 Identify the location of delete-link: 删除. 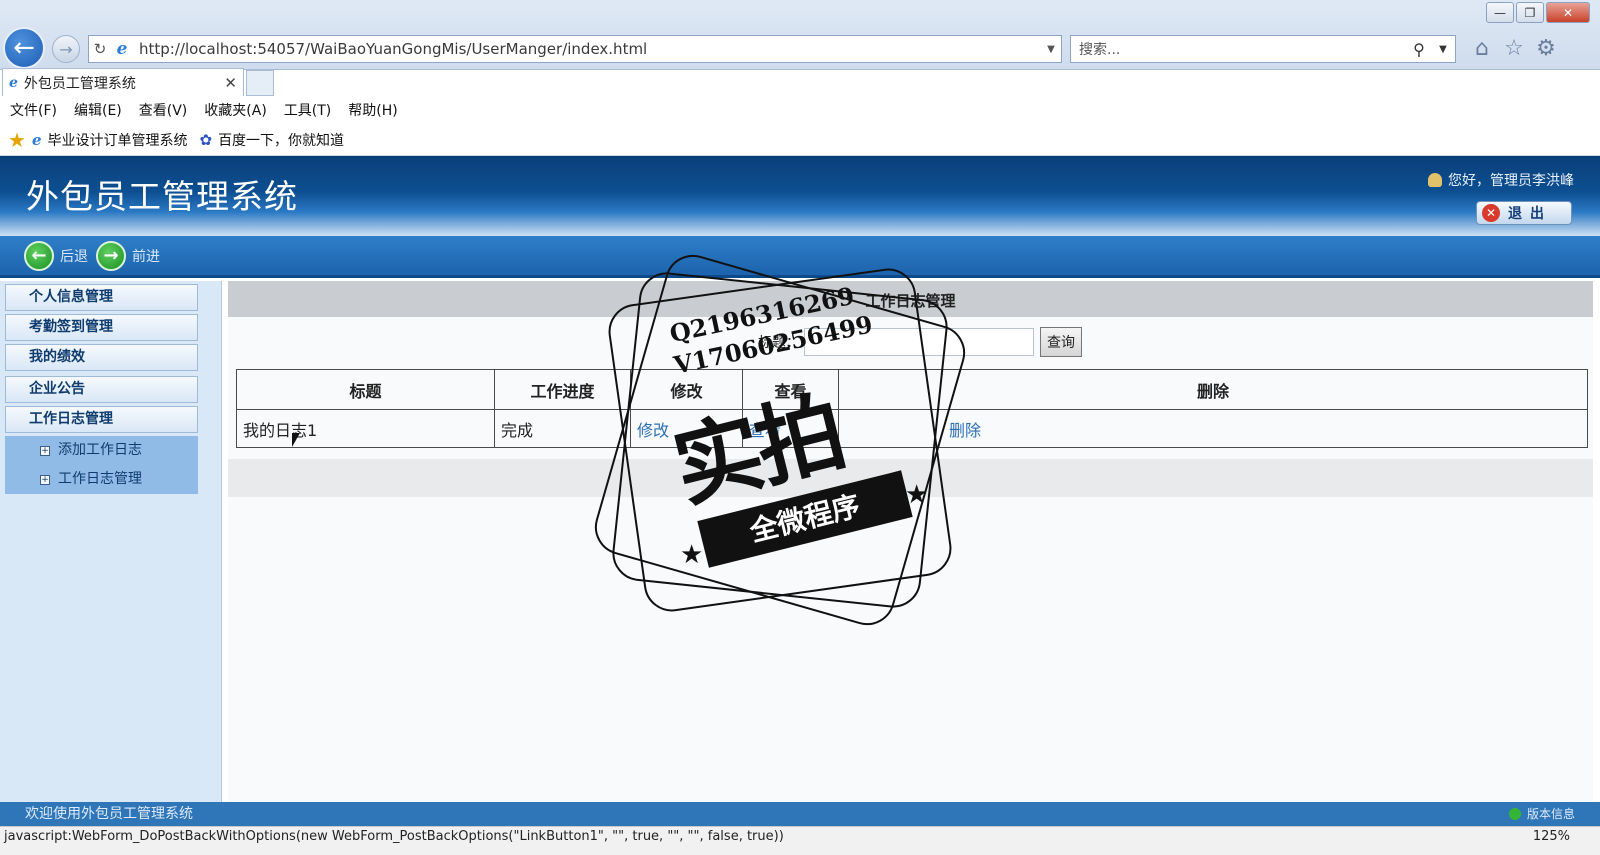
(965, 430).